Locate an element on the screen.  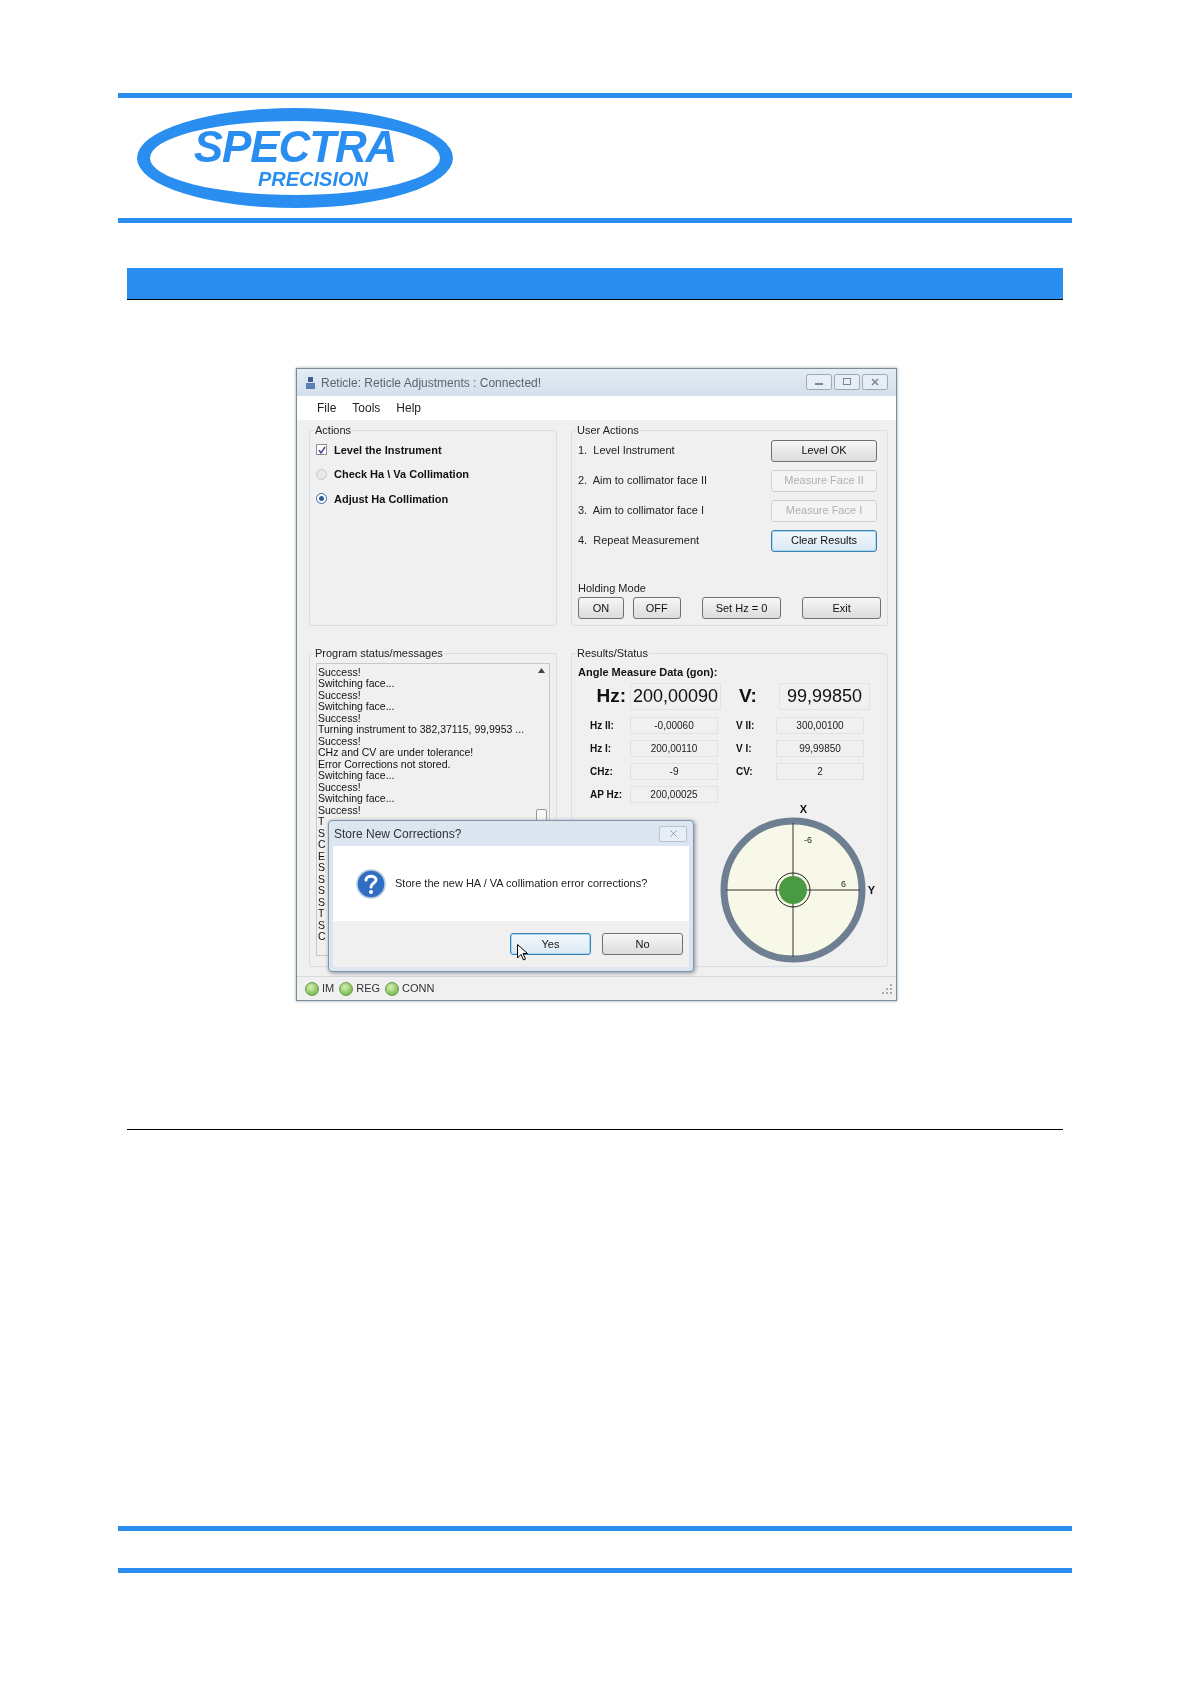
field-value: 300,00100 is located at coordinates (820, 725).